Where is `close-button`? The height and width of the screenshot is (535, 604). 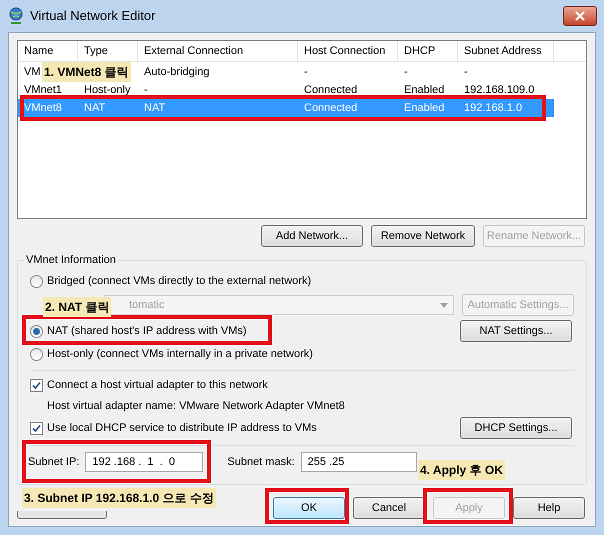
close-button is located at coordinates (580, 16).